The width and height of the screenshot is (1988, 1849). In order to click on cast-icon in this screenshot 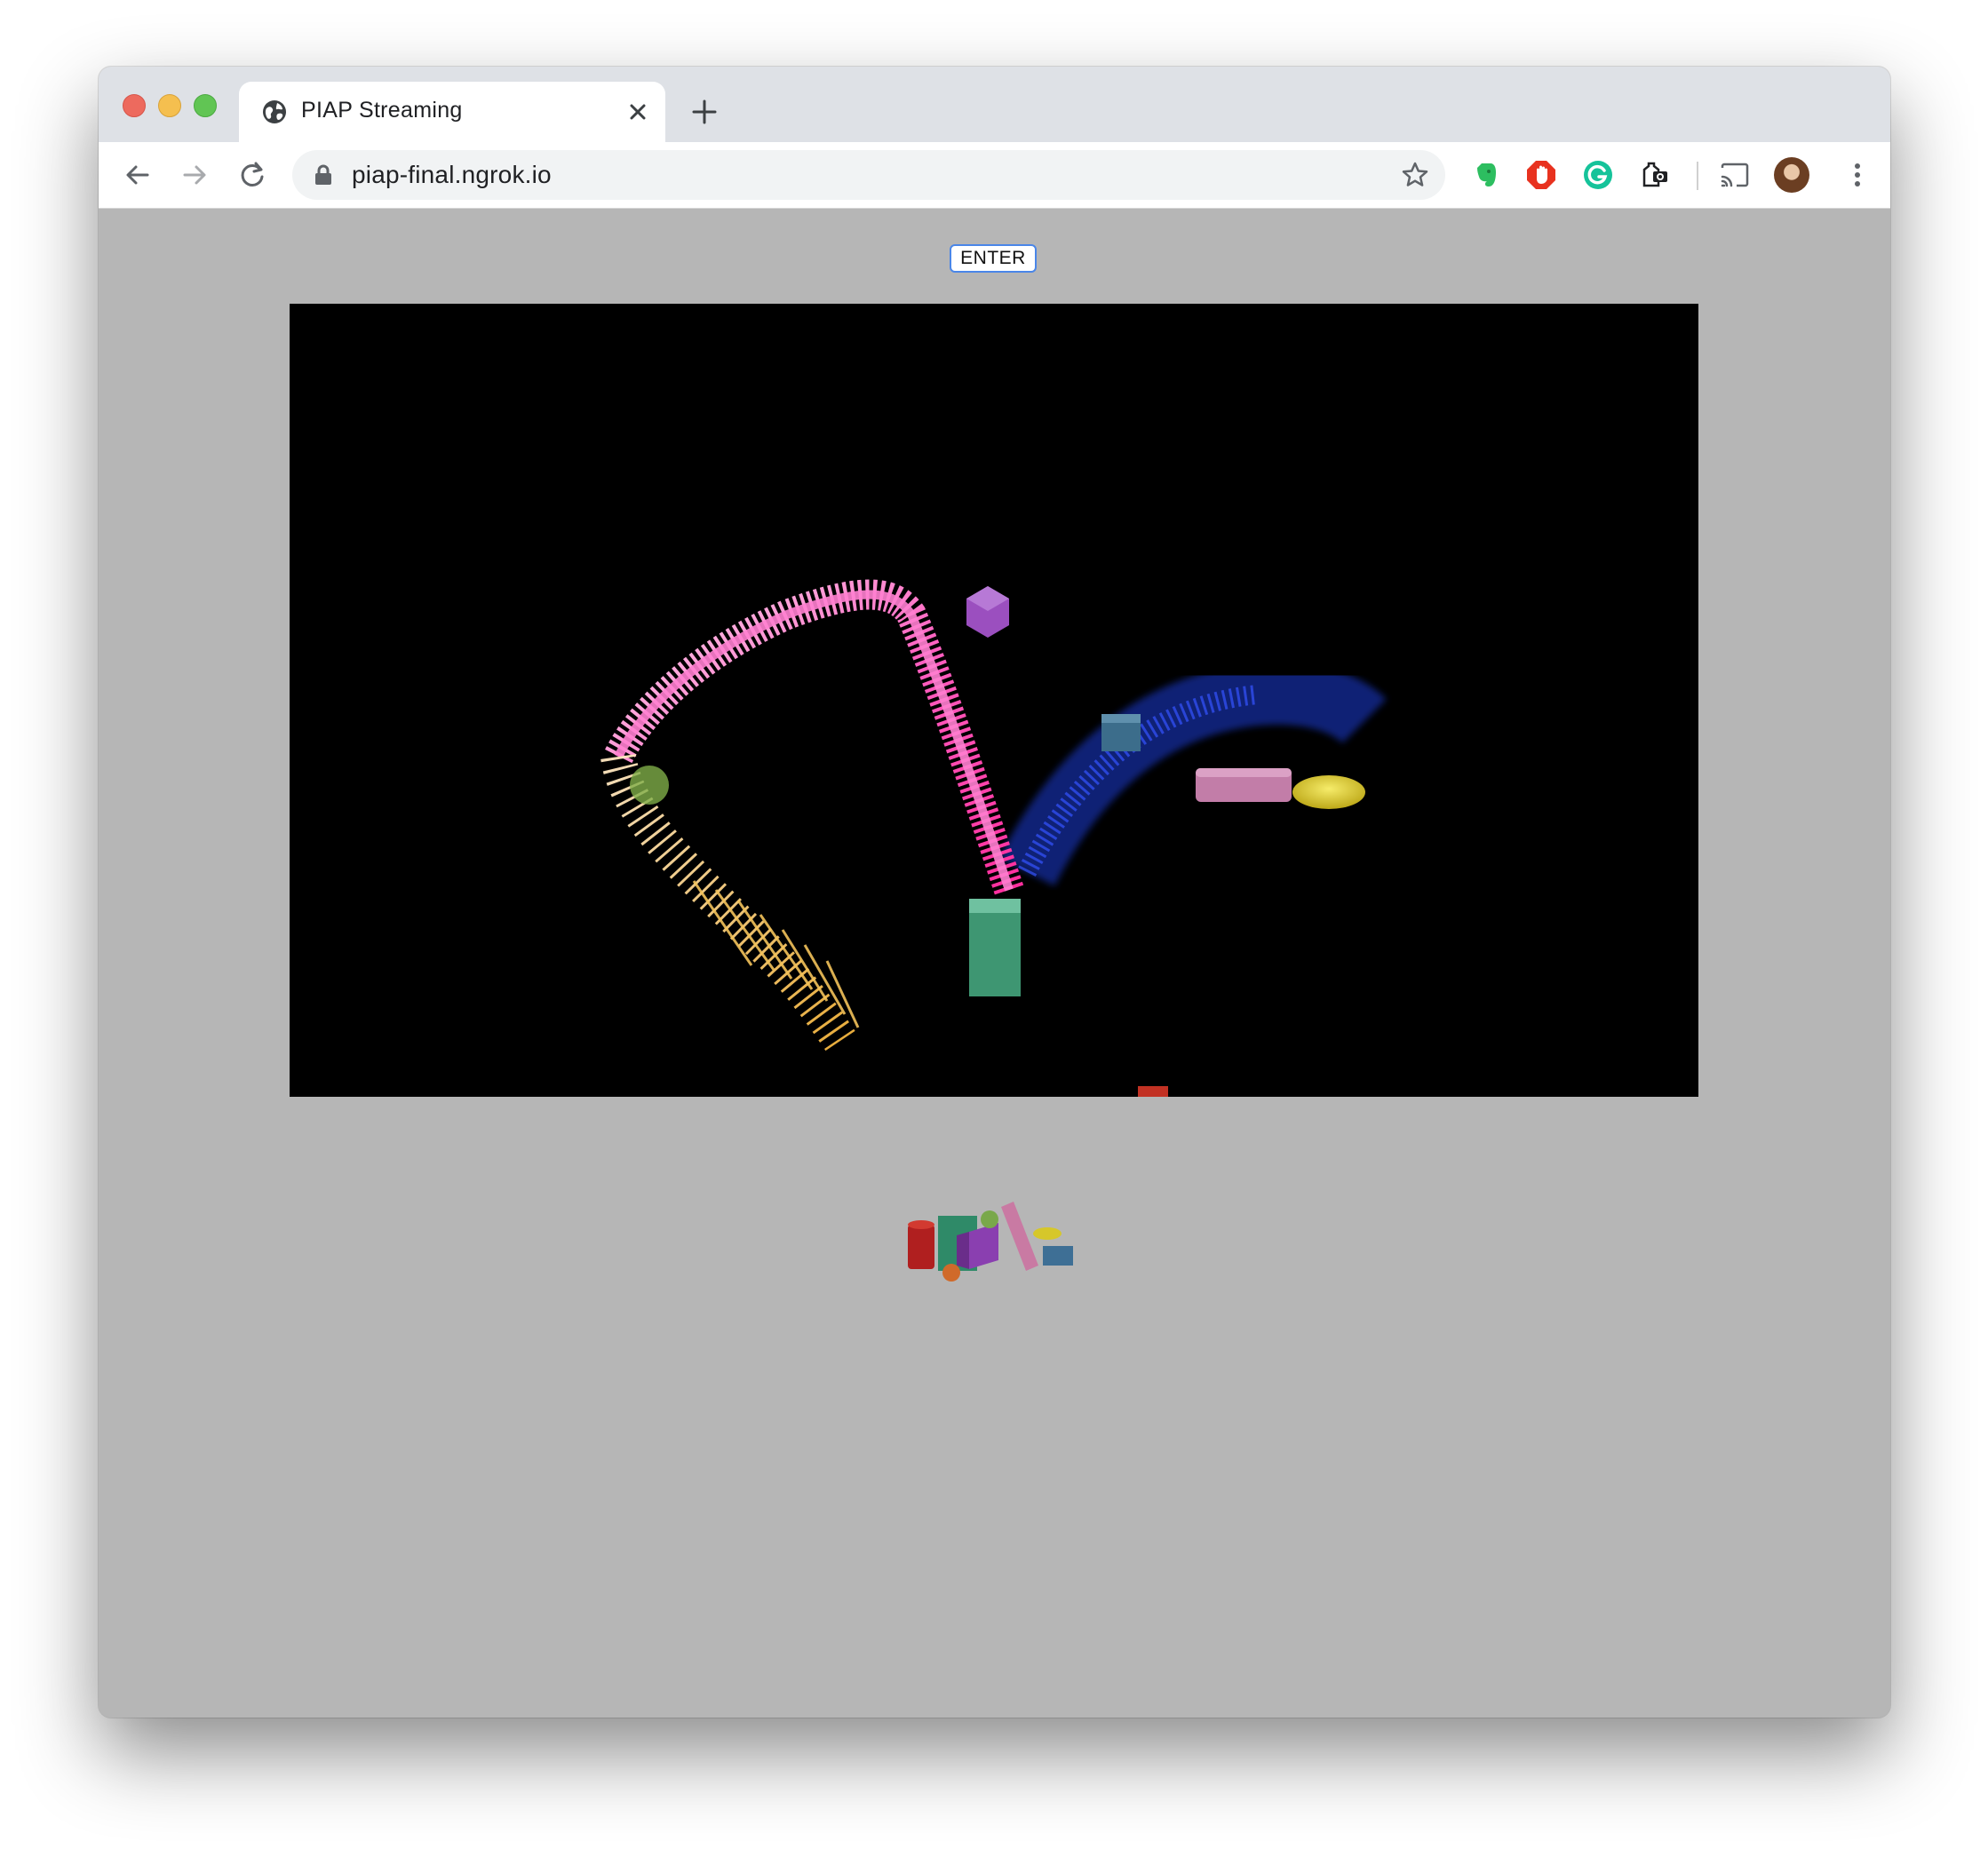, I will do `click(1735, 175)`.